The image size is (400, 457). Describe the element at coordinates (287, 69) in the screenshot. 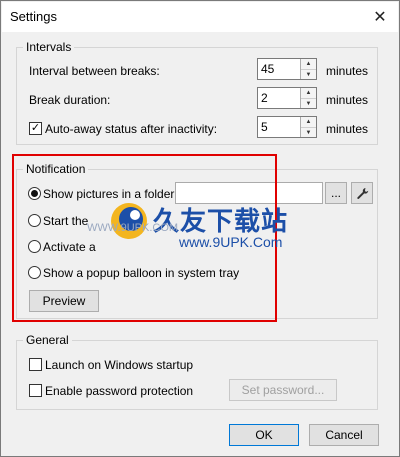

I see `interval-spinner: 45 ▲ ▼` at that location.